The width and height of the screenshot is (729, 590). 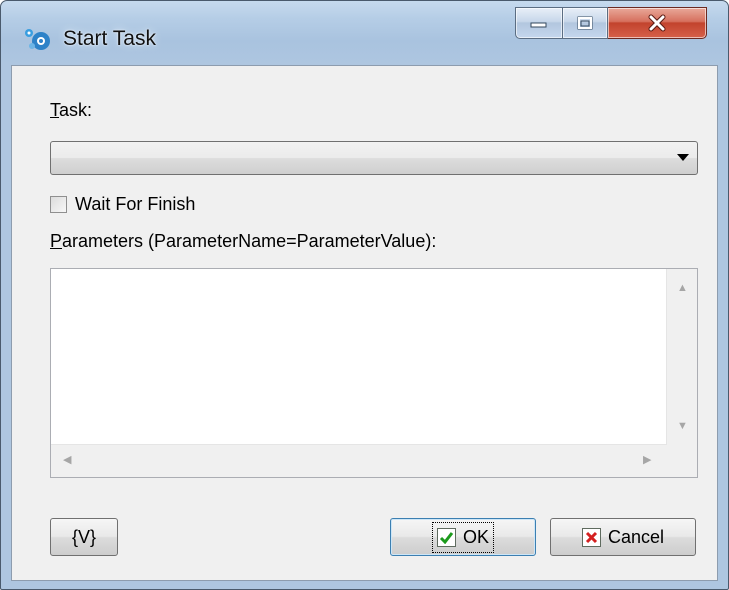 I want to click on scroll-left-icon: ◀, so click(x=67, y=460).